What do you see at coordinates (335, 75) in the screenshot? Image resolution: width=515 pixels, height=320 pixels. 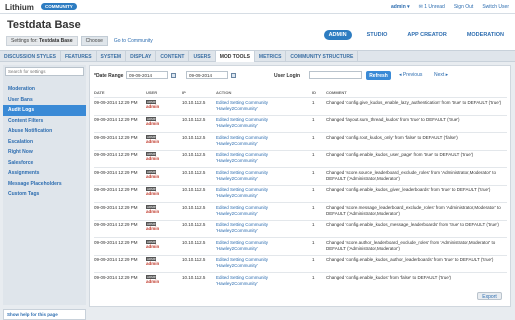 I see `user-login-input` at bounding box center [335, 75].